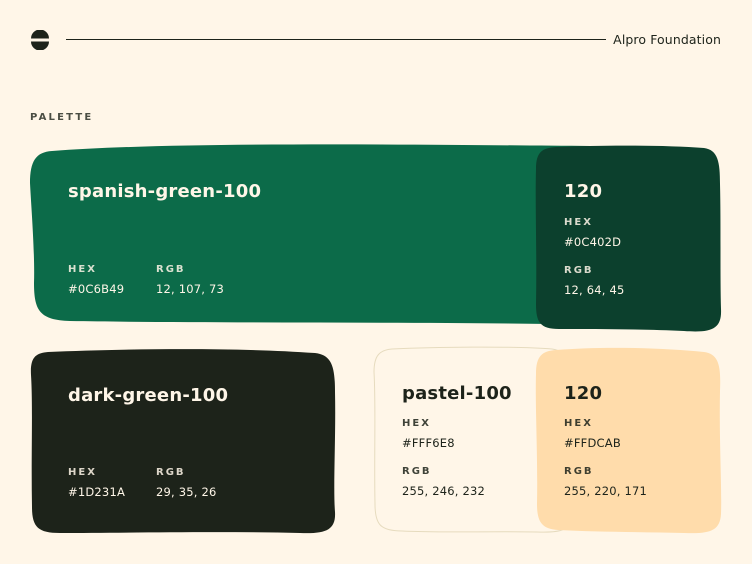 The width and height of the screenshot is (752, 564). I want to click on logo-icon, so click(40, 40).